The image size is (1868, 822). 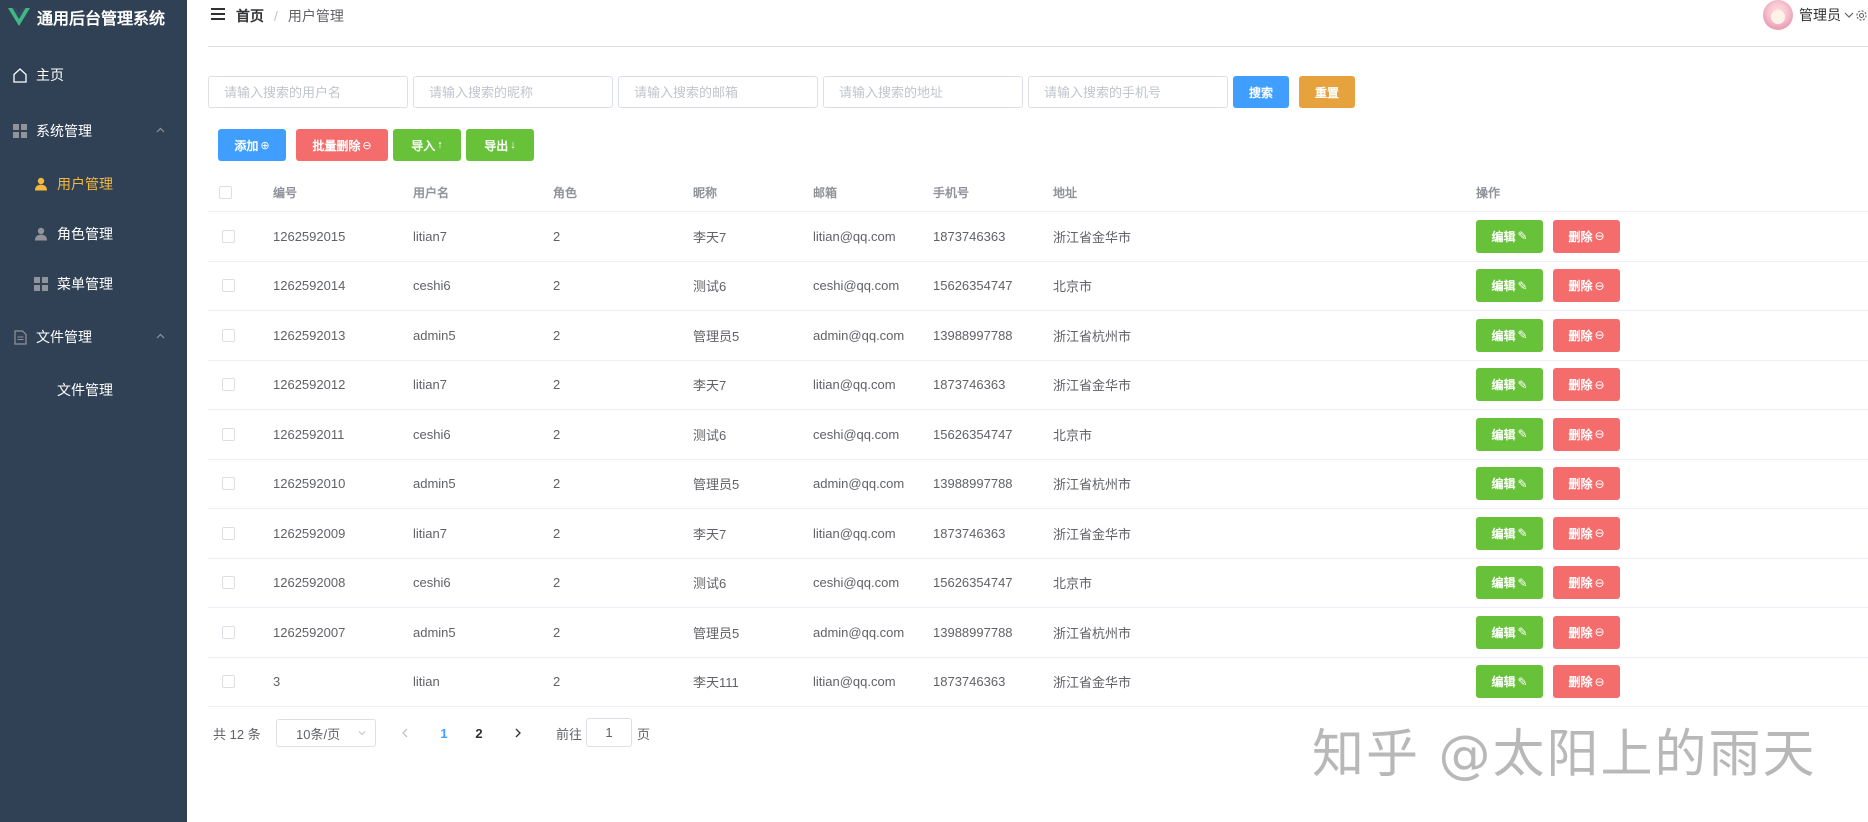 What do you see at coordinates (513, 92) in the screenshot?
I see `nickname-search-input` at bounding box center [513, 92].